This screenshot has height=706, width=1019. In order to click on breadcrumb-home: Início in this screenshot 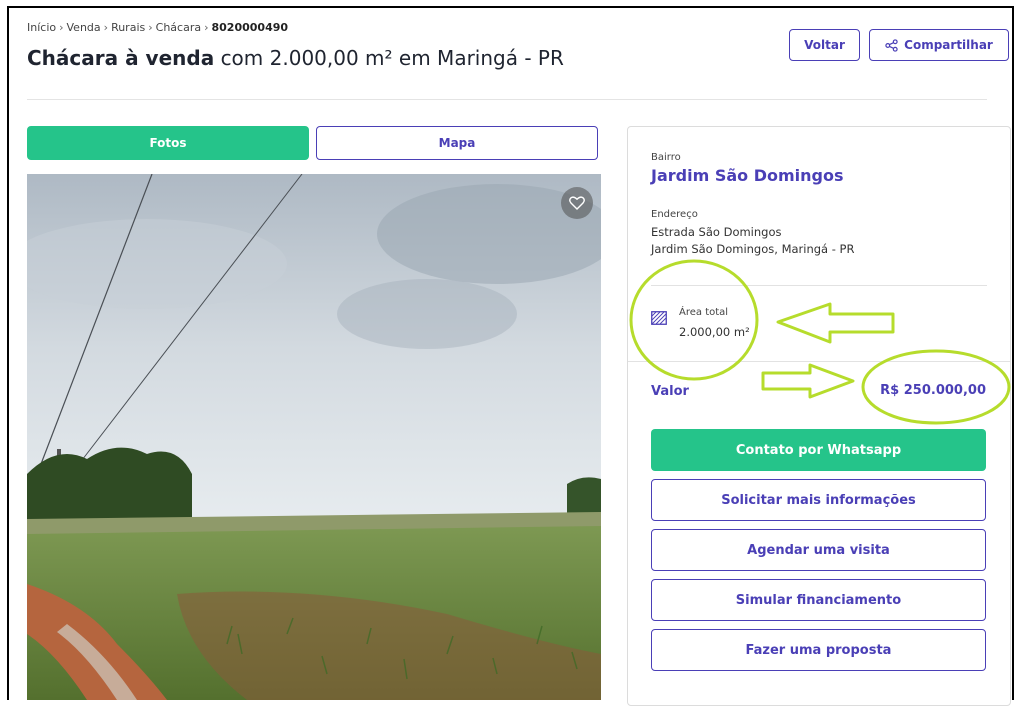, I will do `click(41, 27)`.